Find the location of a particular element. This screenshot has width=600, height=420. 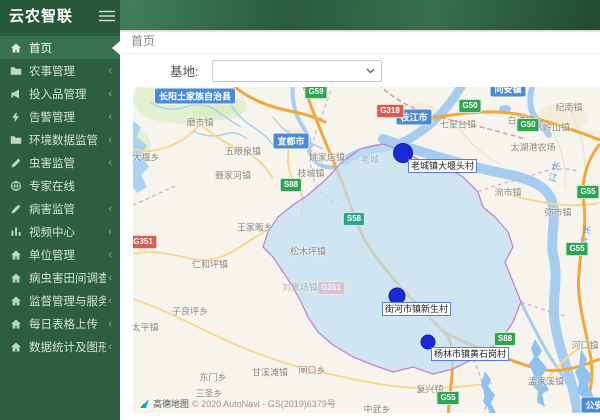

sidebar-item-7: 病害监管 ‹ is located at coordinates (60, 208).